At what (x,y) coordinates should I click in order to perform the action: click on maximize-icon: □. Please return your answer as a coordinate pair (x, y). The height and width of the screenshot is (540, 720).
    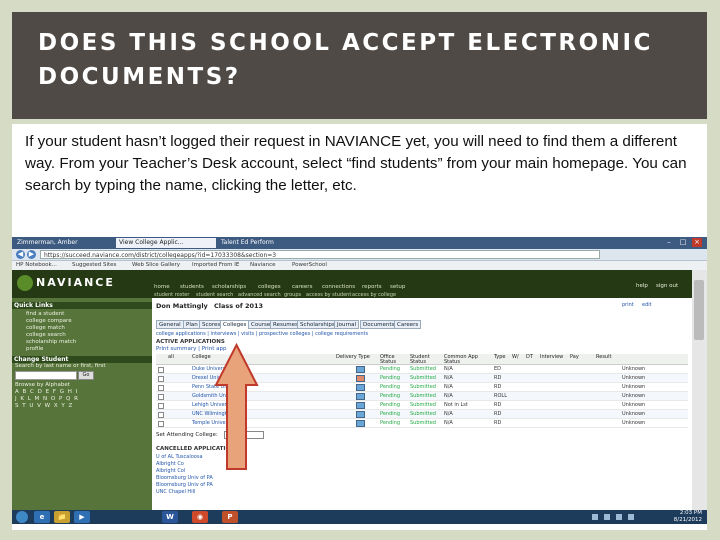
    Looking at the image, I should click on (683, 242).